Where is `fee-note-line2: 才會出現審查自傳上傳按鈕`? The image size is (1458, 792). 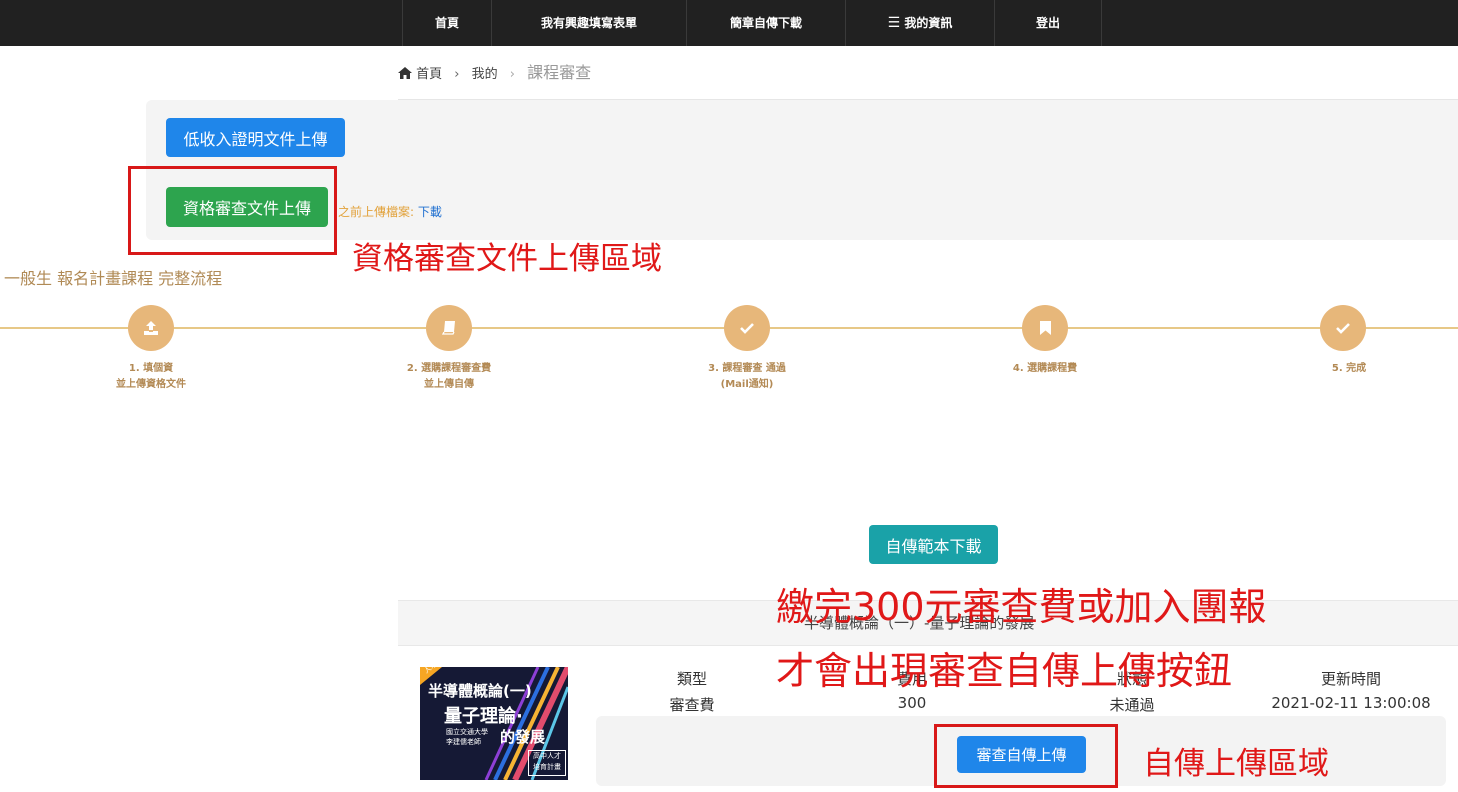 fee-note-line2: 才會出現審查自傳上傳按鈕 is located at coordinates (1004, 671).